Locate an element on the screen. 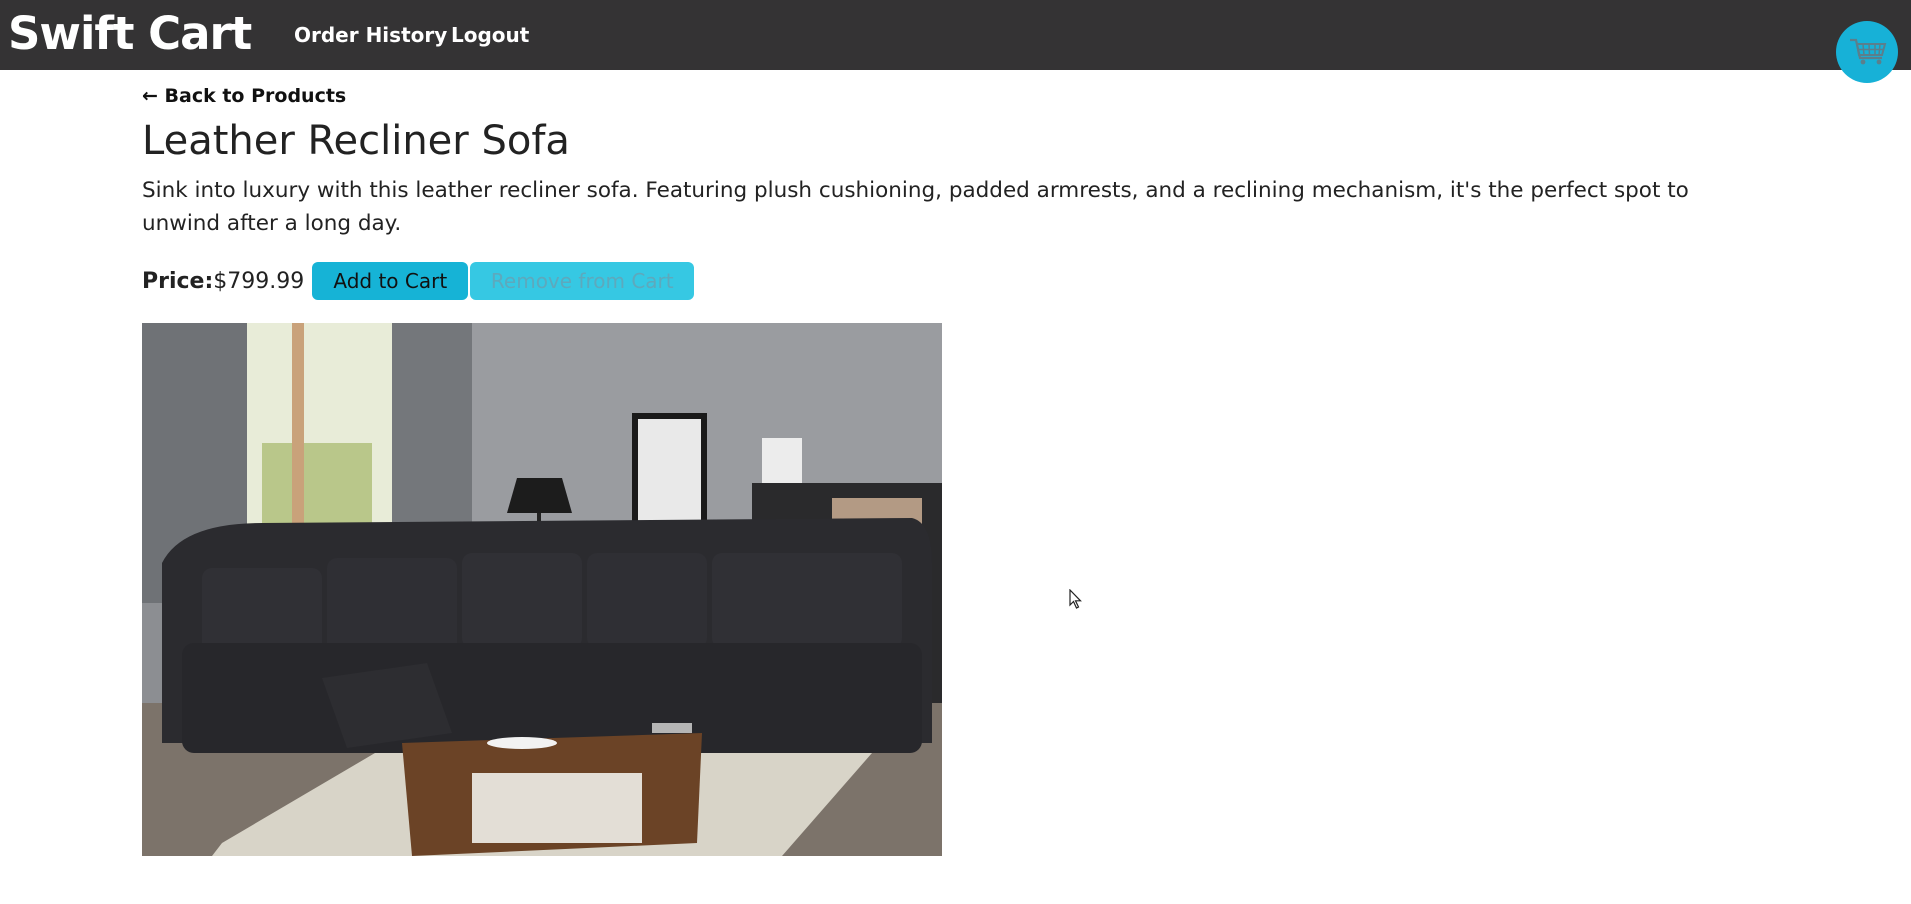 The height and width of the screenshot is (904, 1911). brand-logo: Swift Cart is located at coordinates (130, 33).